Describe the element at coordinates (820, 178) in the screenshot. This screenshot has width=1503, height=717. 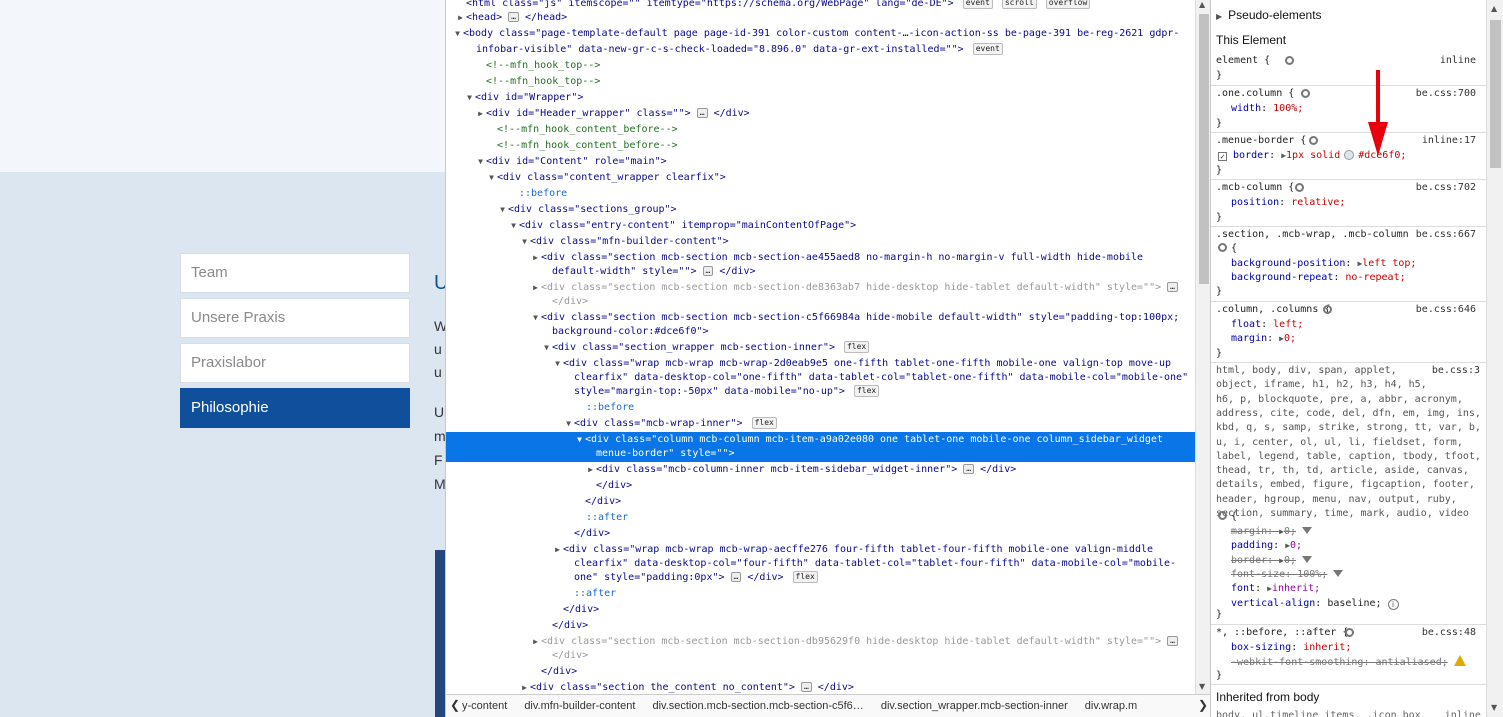
I see `dom-node: ▼ <div class="content_wrapper clearfix">` at that location.